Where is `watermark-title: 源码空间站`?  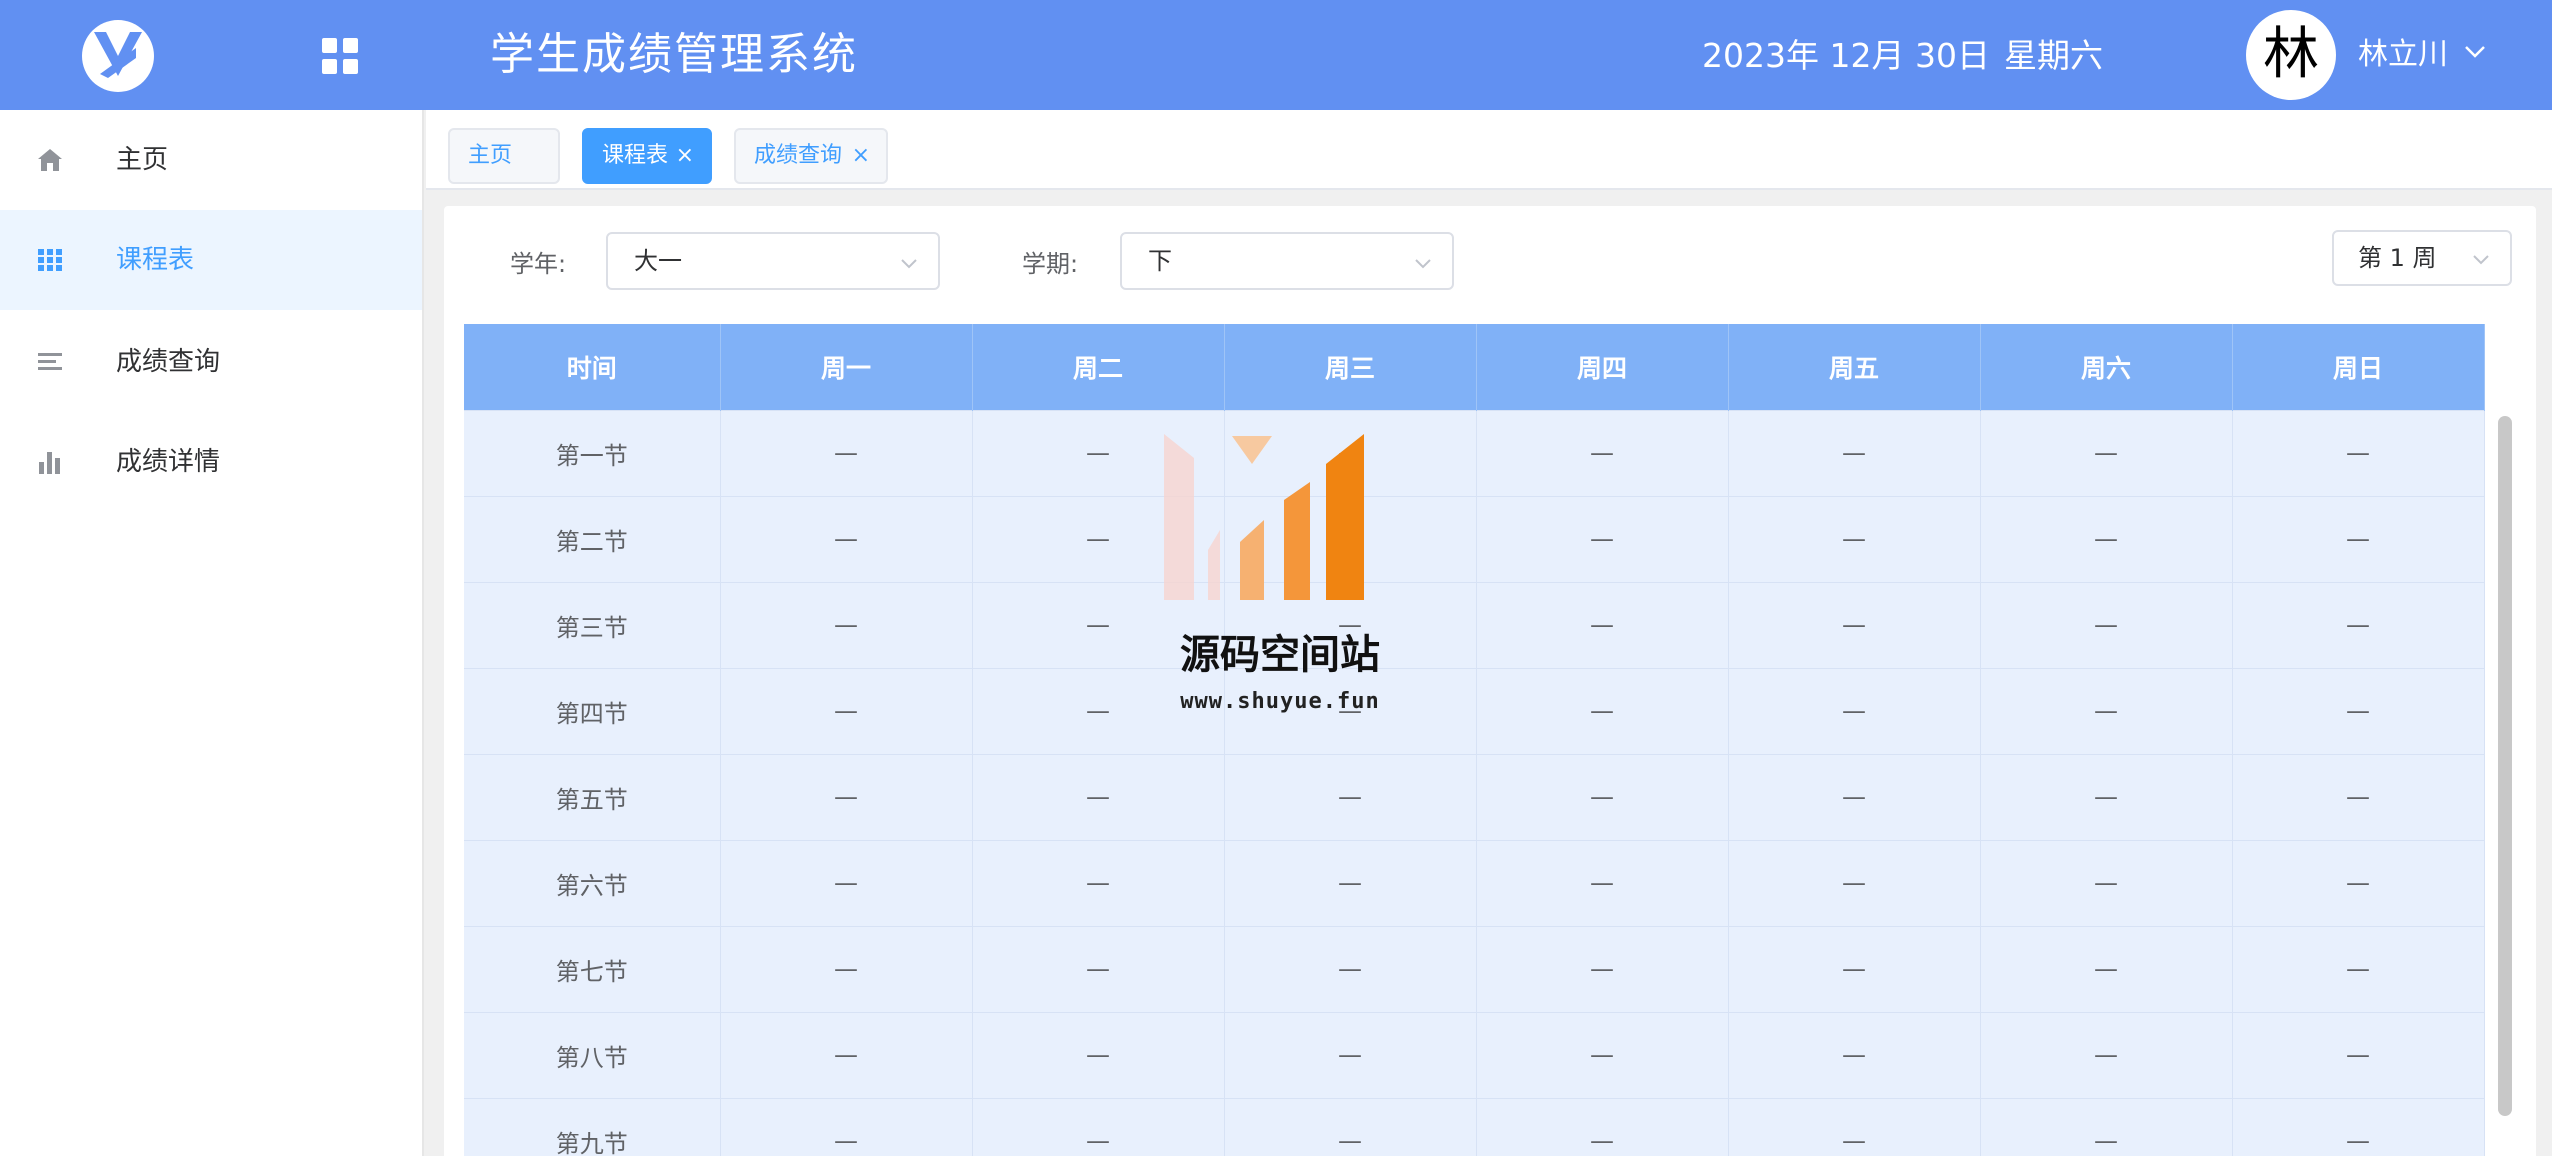
watermark-title: 源码空间站 is located at coordinates (1280, 655).